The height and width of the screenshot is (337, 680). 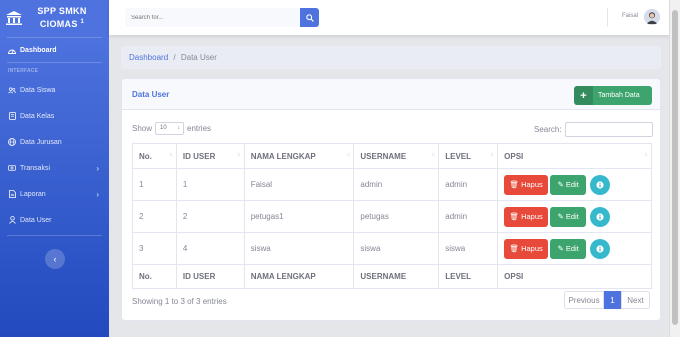 What do you see at coordinates (37, 116) in the screenshot?
I see `sidebar-item-label: Data Kelas` at bounding box center [37, 116].